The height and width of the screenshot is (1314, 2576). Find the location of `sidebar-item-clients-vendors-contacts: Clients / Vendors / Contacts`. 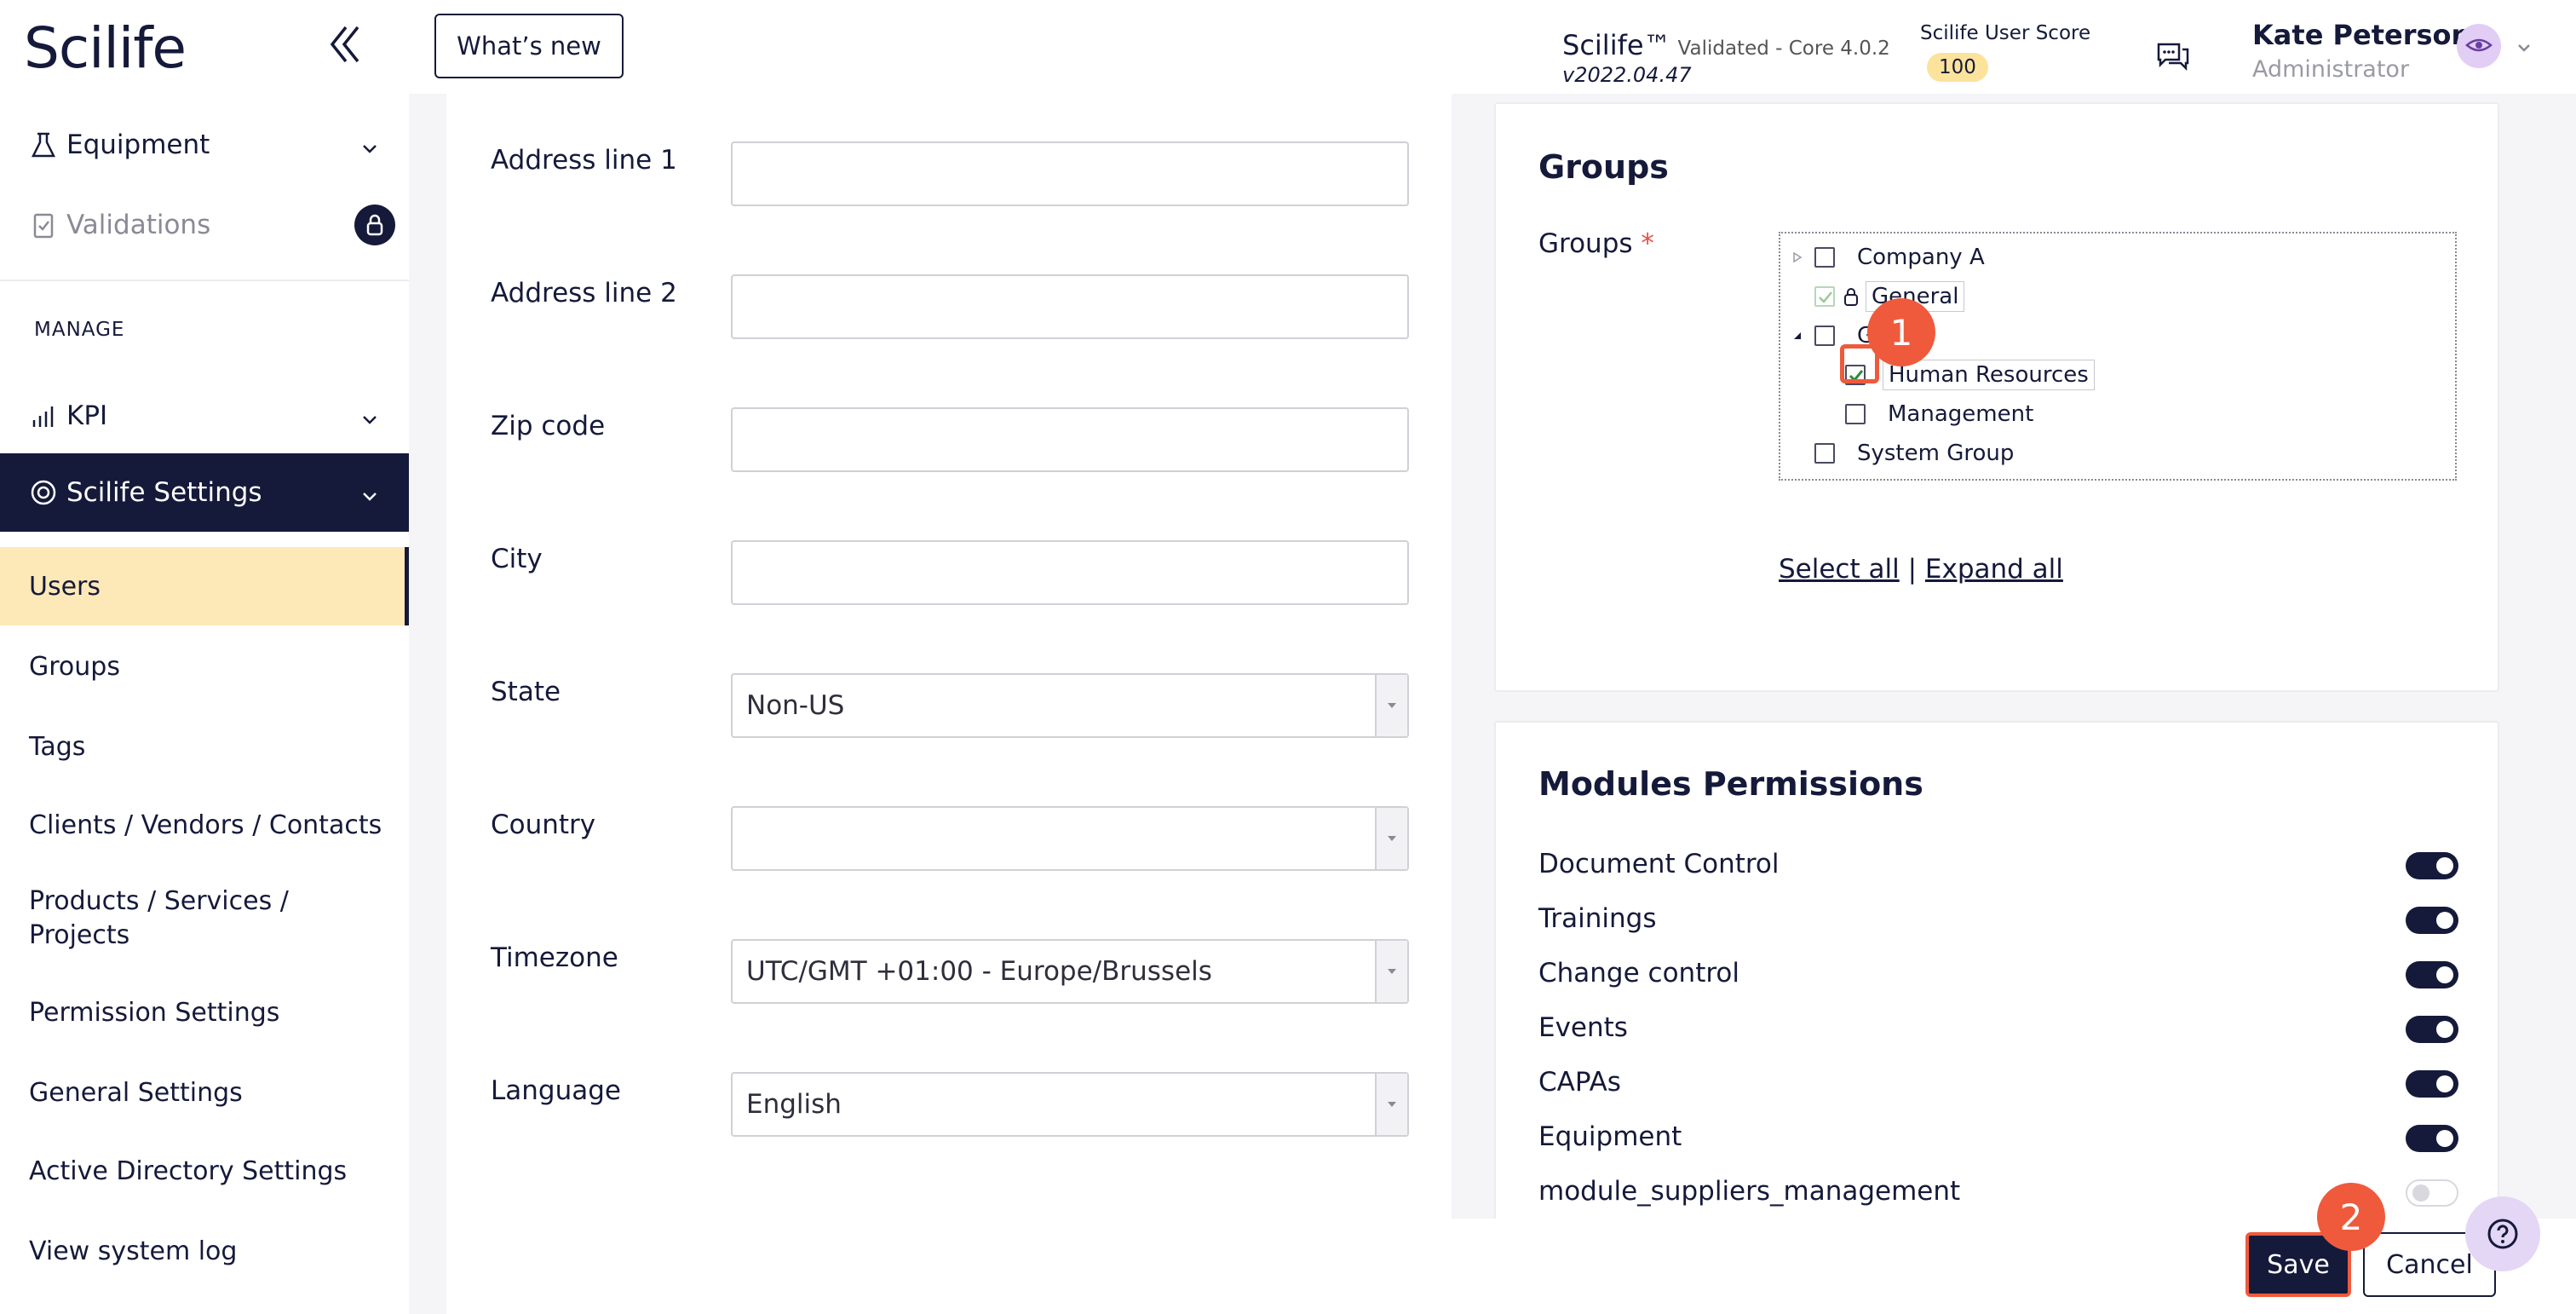

sidebar-item-clients-vendors-contacts: Clients / Vendors / Contacts is located at coordinates (205, 825).